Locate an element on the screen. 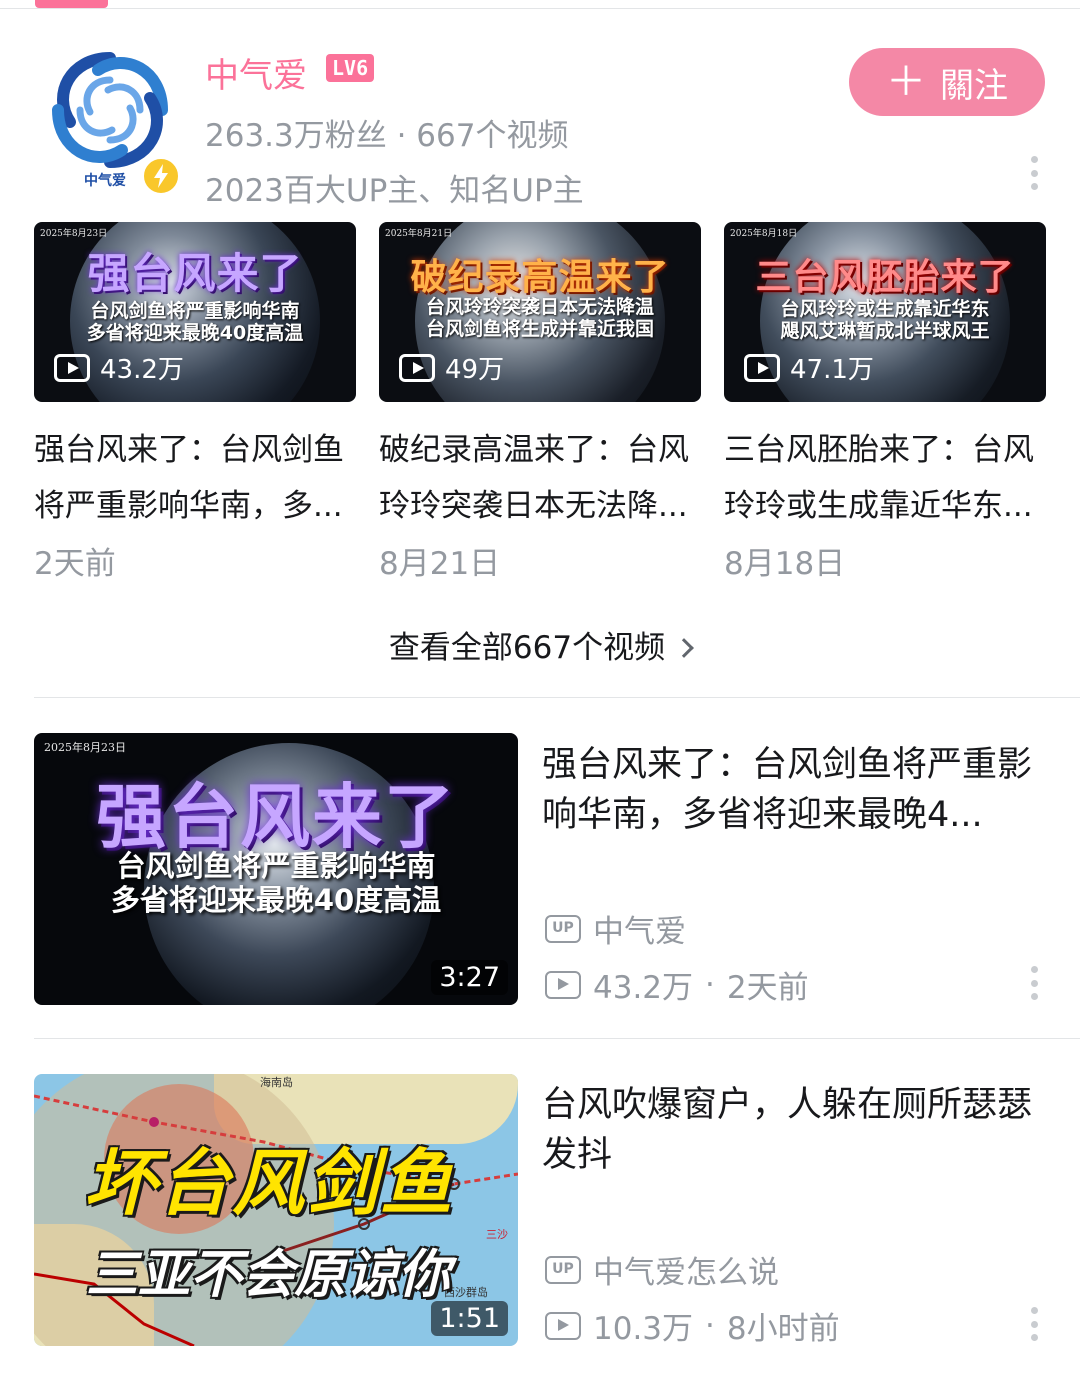 The image size is (1080, 1375). view-count-text: 10.3万 is located at coordinates (643, 1329).